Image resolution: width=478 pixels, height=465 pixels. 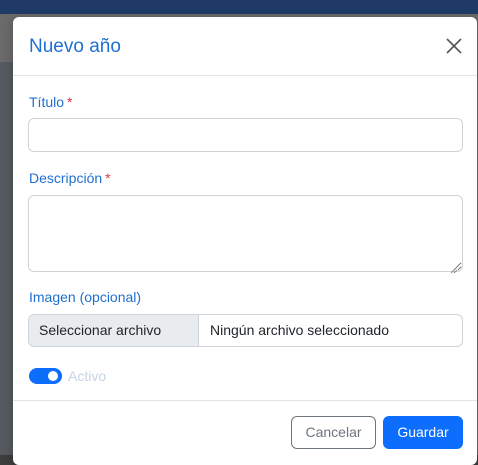 I want to click on description-label-text: Descripción, so click(x=66, y=178).